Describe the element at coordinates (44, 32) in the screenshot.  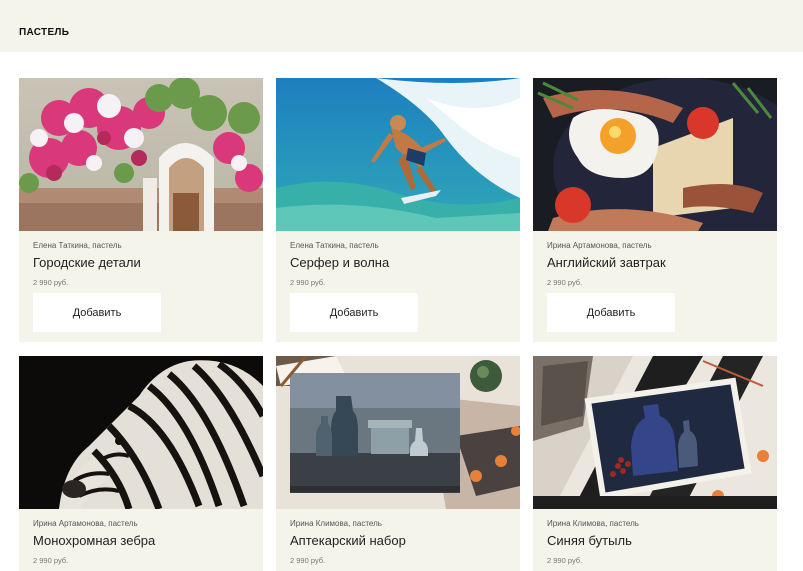
I see `page-title: ПАСТЕЛЬ` at that location.